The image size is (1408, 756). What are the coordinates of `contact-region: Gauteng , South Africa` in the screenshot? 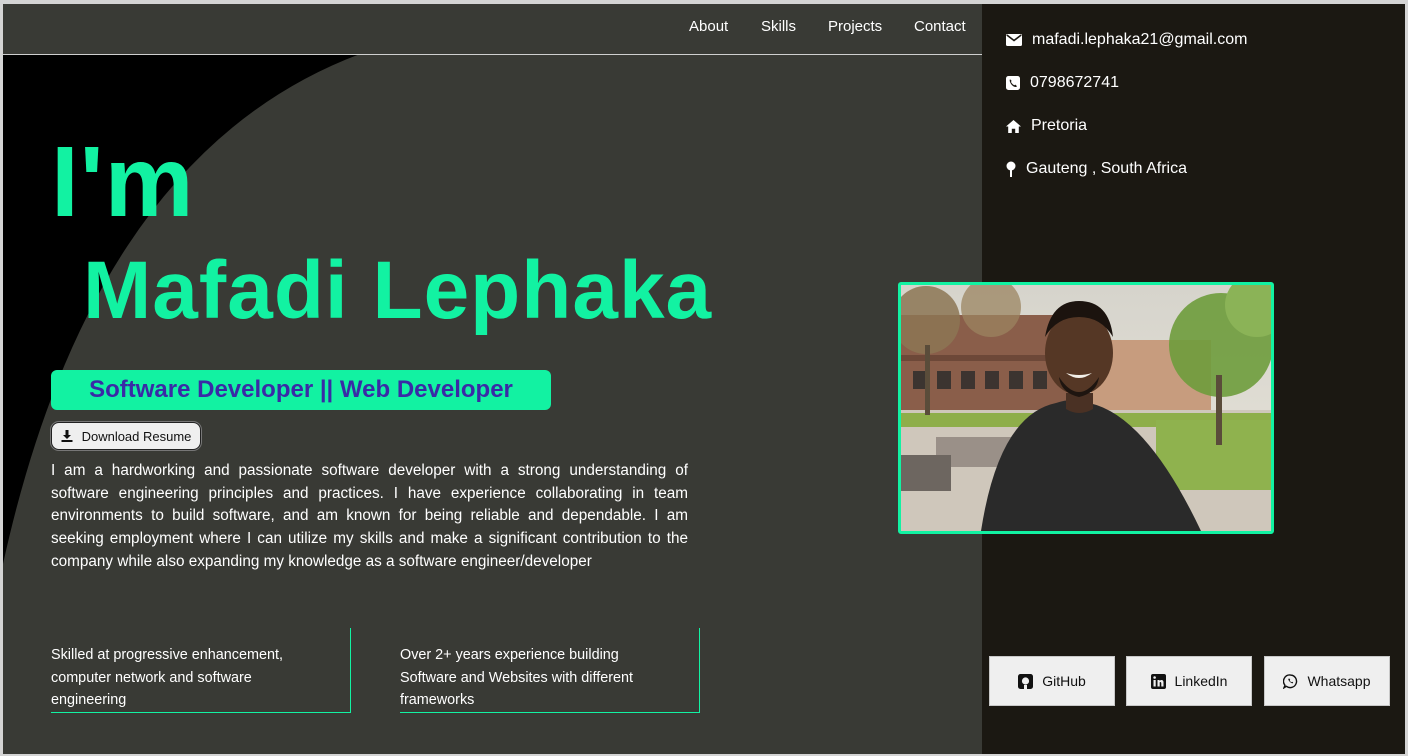 It's located at (1096, 169).